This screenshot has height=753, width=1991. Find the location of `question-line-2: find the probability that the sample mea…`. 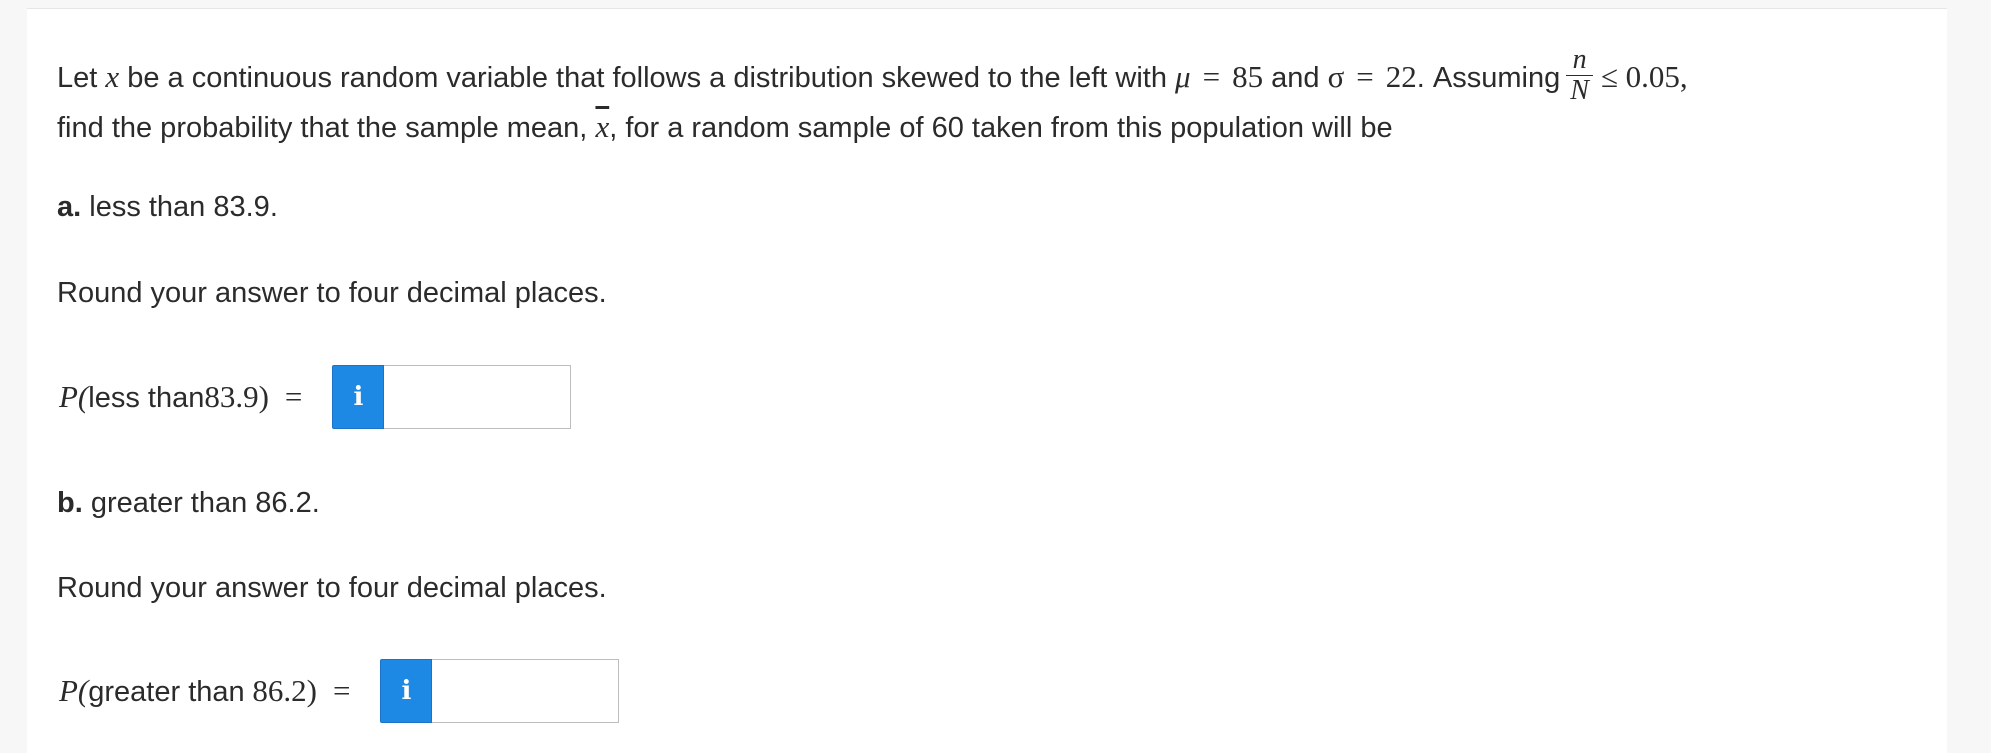

question-line-2: find the probability that the sample mea… is located at coordinates (725, 127).